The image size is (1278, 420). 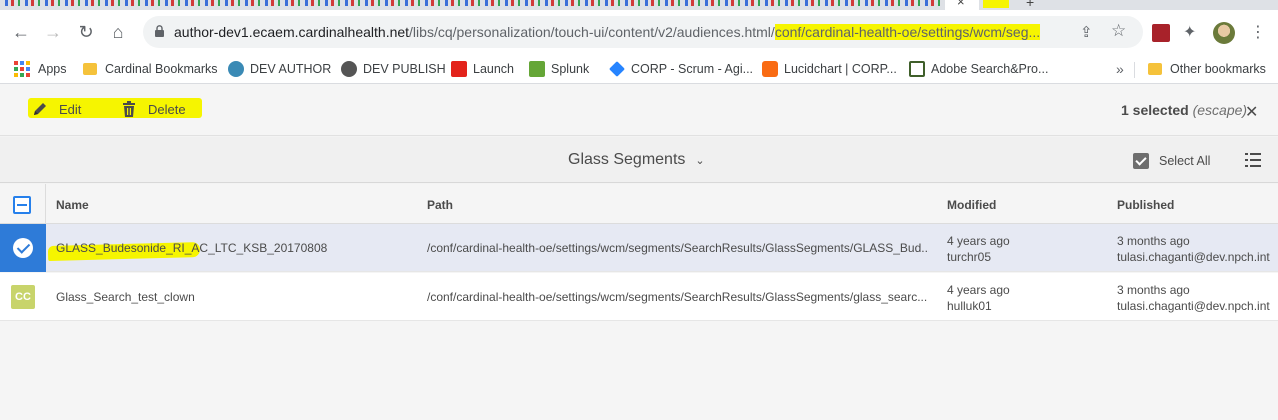 I want to click on select-all-button: Select All, so click(x=1171, y=161).